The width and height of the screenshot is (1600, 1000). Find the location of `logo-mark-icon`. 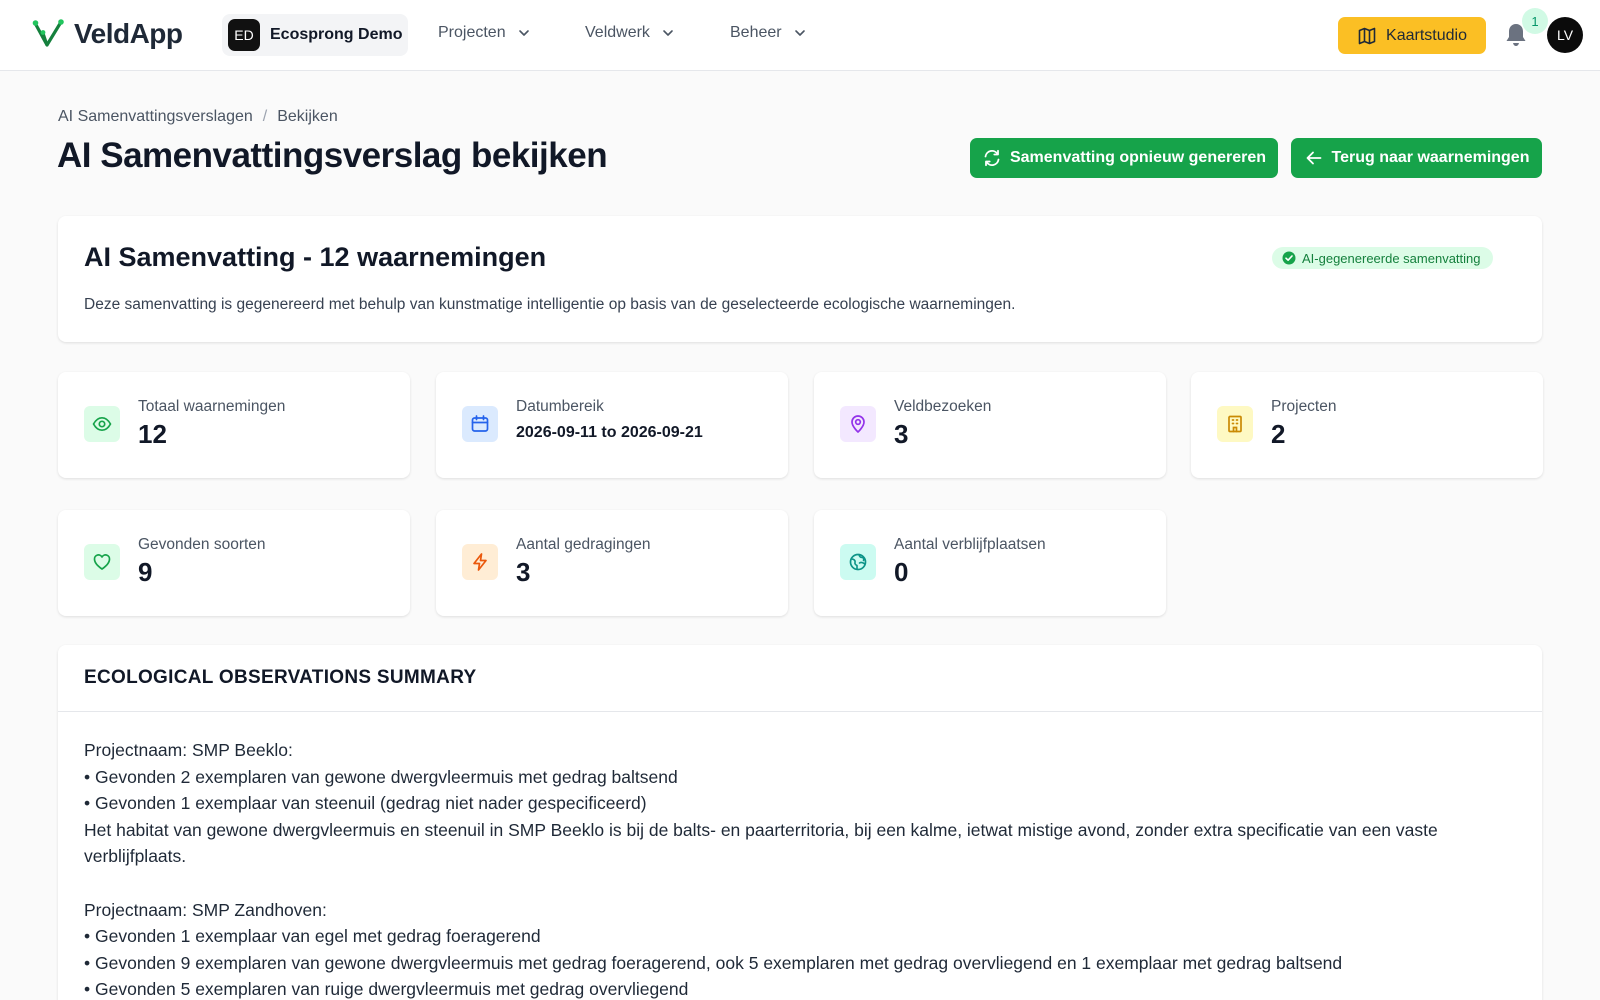

logo-mark-icon is located at coordinates (48, 33).